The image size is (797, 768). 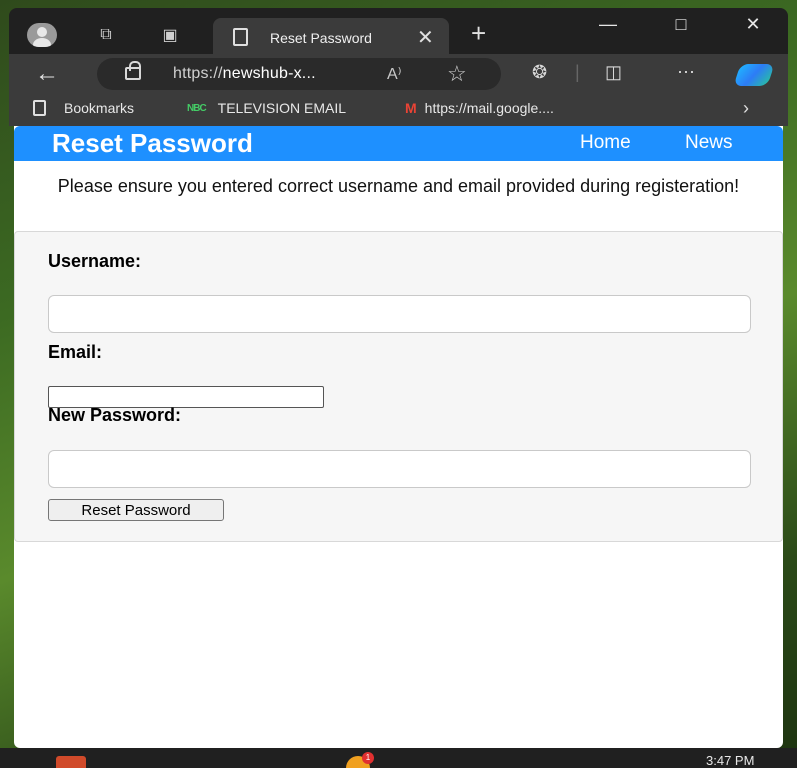 What do you see at coordinates (753, 24) in the screenshot?
I see `close-window-icon: ✕` at bounding box center [753, 24].